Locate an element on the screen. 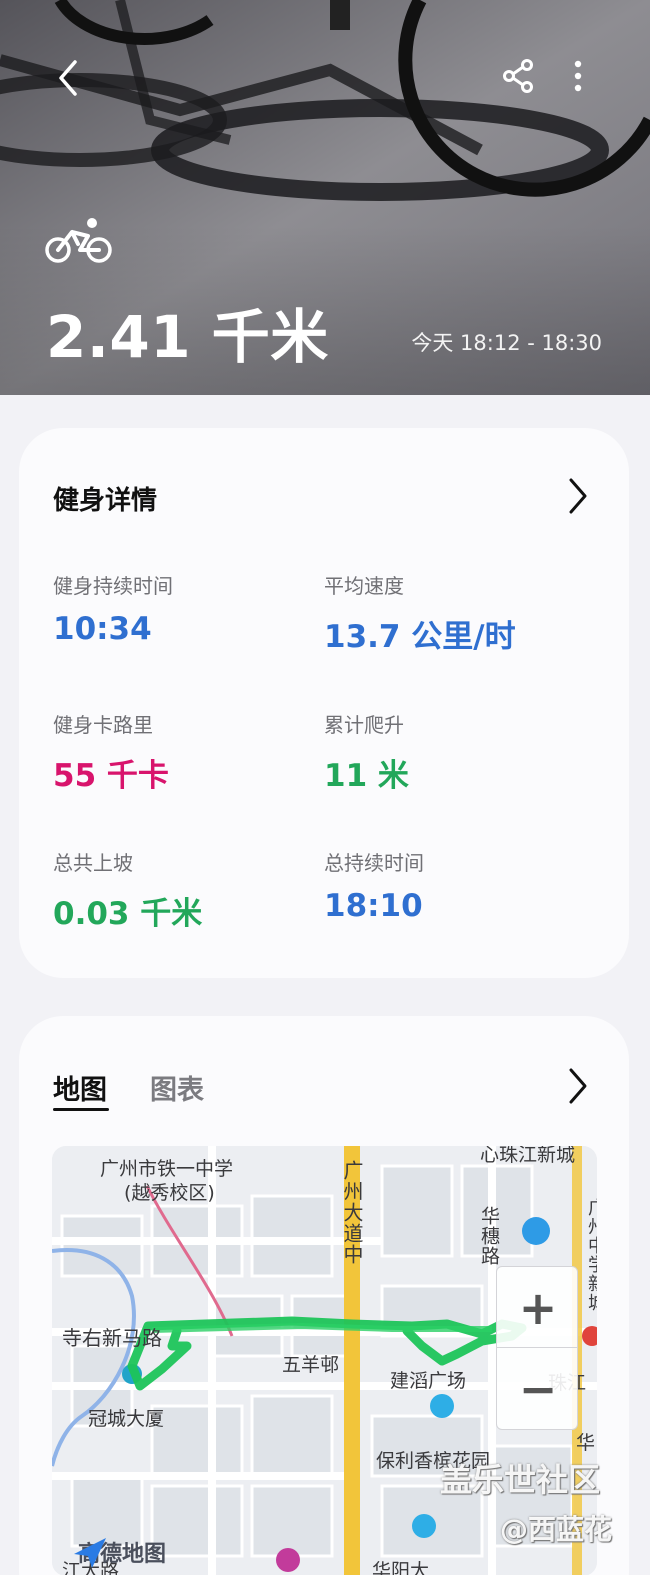 The image size is (650, 1575). more-vertical-icon is located at coordinates (578, 76).